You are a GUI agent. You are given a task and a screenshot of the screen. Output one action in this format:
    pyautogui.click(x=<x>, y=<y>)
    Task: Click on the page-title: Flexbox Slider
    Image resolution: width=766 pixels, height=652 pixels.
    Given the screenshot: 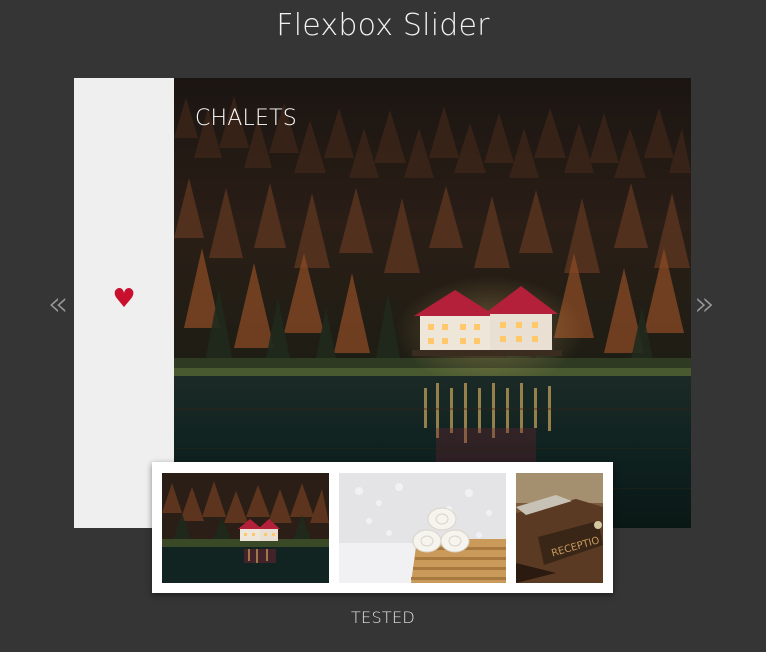 What is the action you would take?
    pyautogui.click(x=383, y=25)
    